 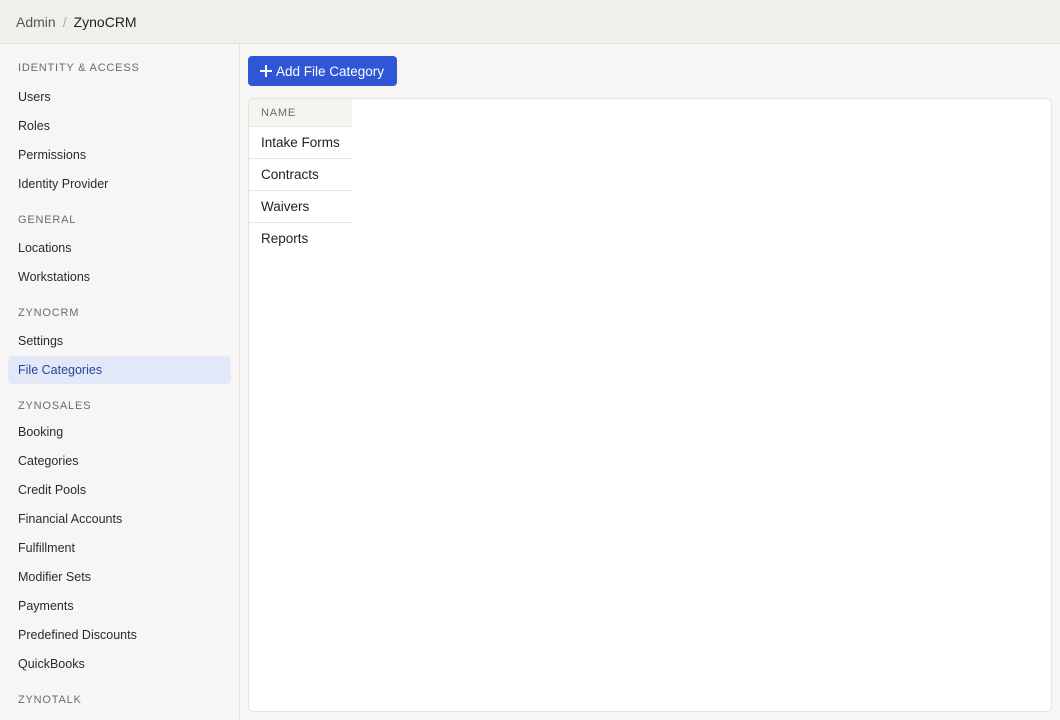 What do you see at coordinates (119, 248) in the screenshot?
I see `sidebar-item-locations: Locations` at bounding box center [119, 248].